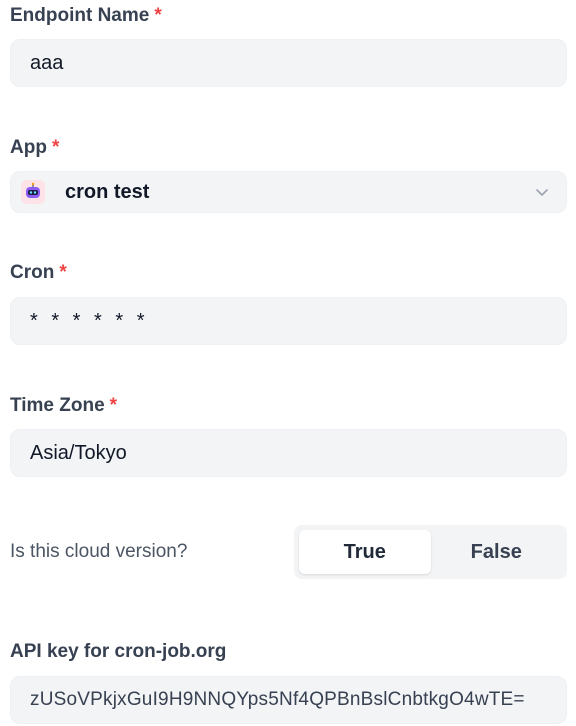  I want to click on cron-input: * * * * * *, so click(288, 321).